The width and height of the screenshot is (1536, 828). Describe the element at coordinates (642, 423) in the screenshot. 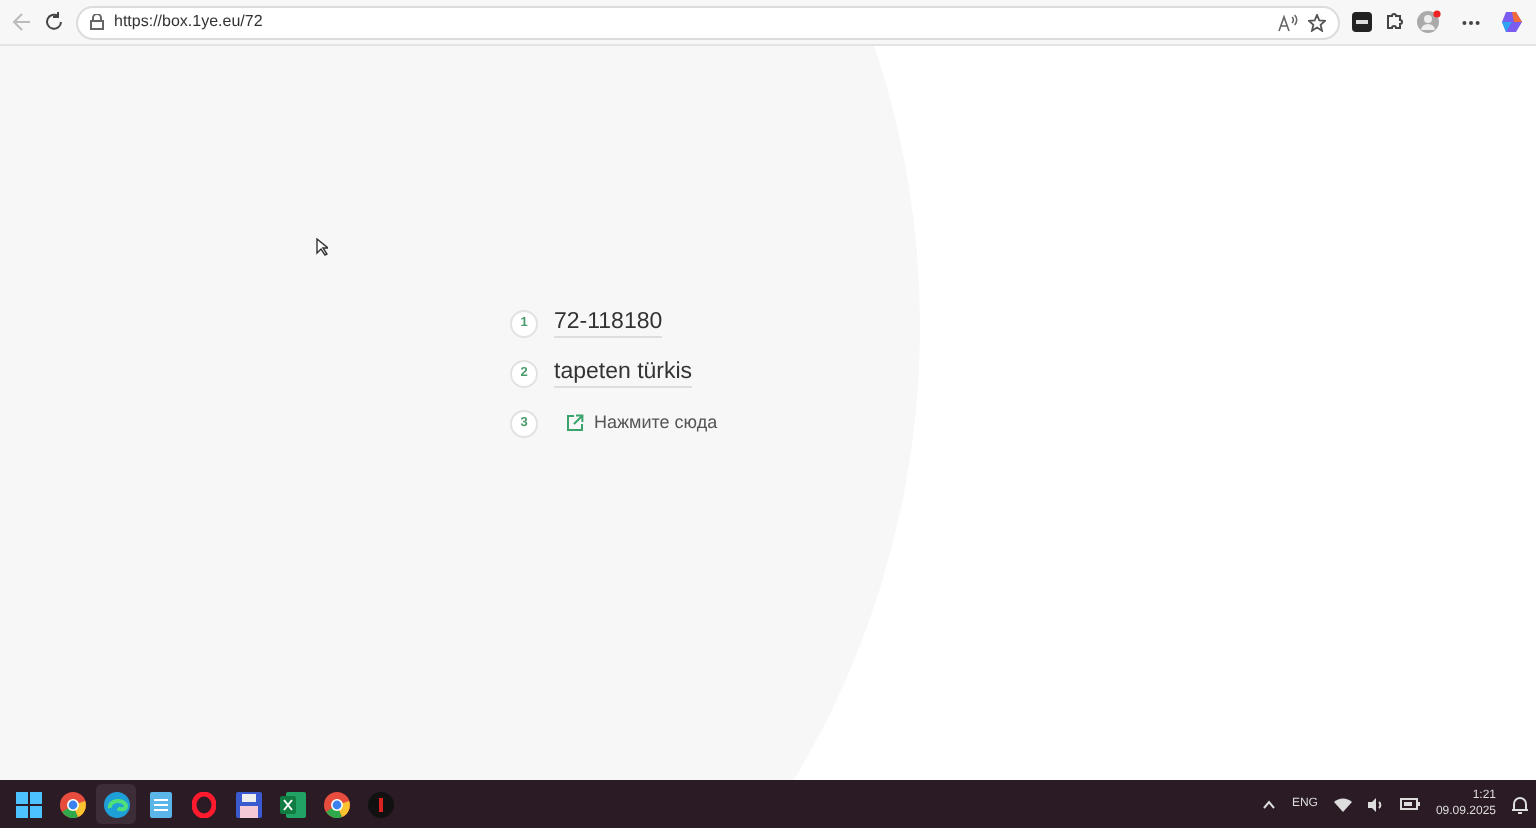

I see `click-here-link: Нажмите сюда` at that location.